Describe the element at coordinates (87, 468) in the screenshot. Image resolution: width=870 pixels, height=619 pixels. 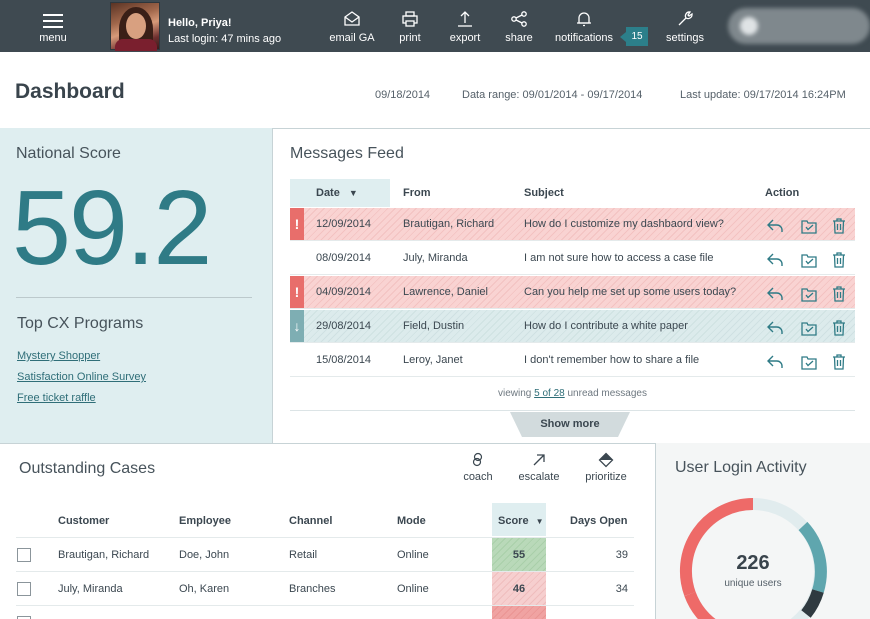
I see `outstanding-cases-title: Outstanding Cases` at that location.